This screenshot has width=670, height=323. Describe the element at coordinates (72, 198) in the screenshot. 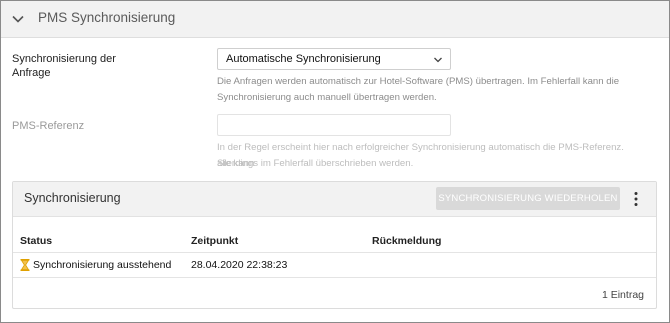

I see `sync-card-title: Synchronisierung` at that location.